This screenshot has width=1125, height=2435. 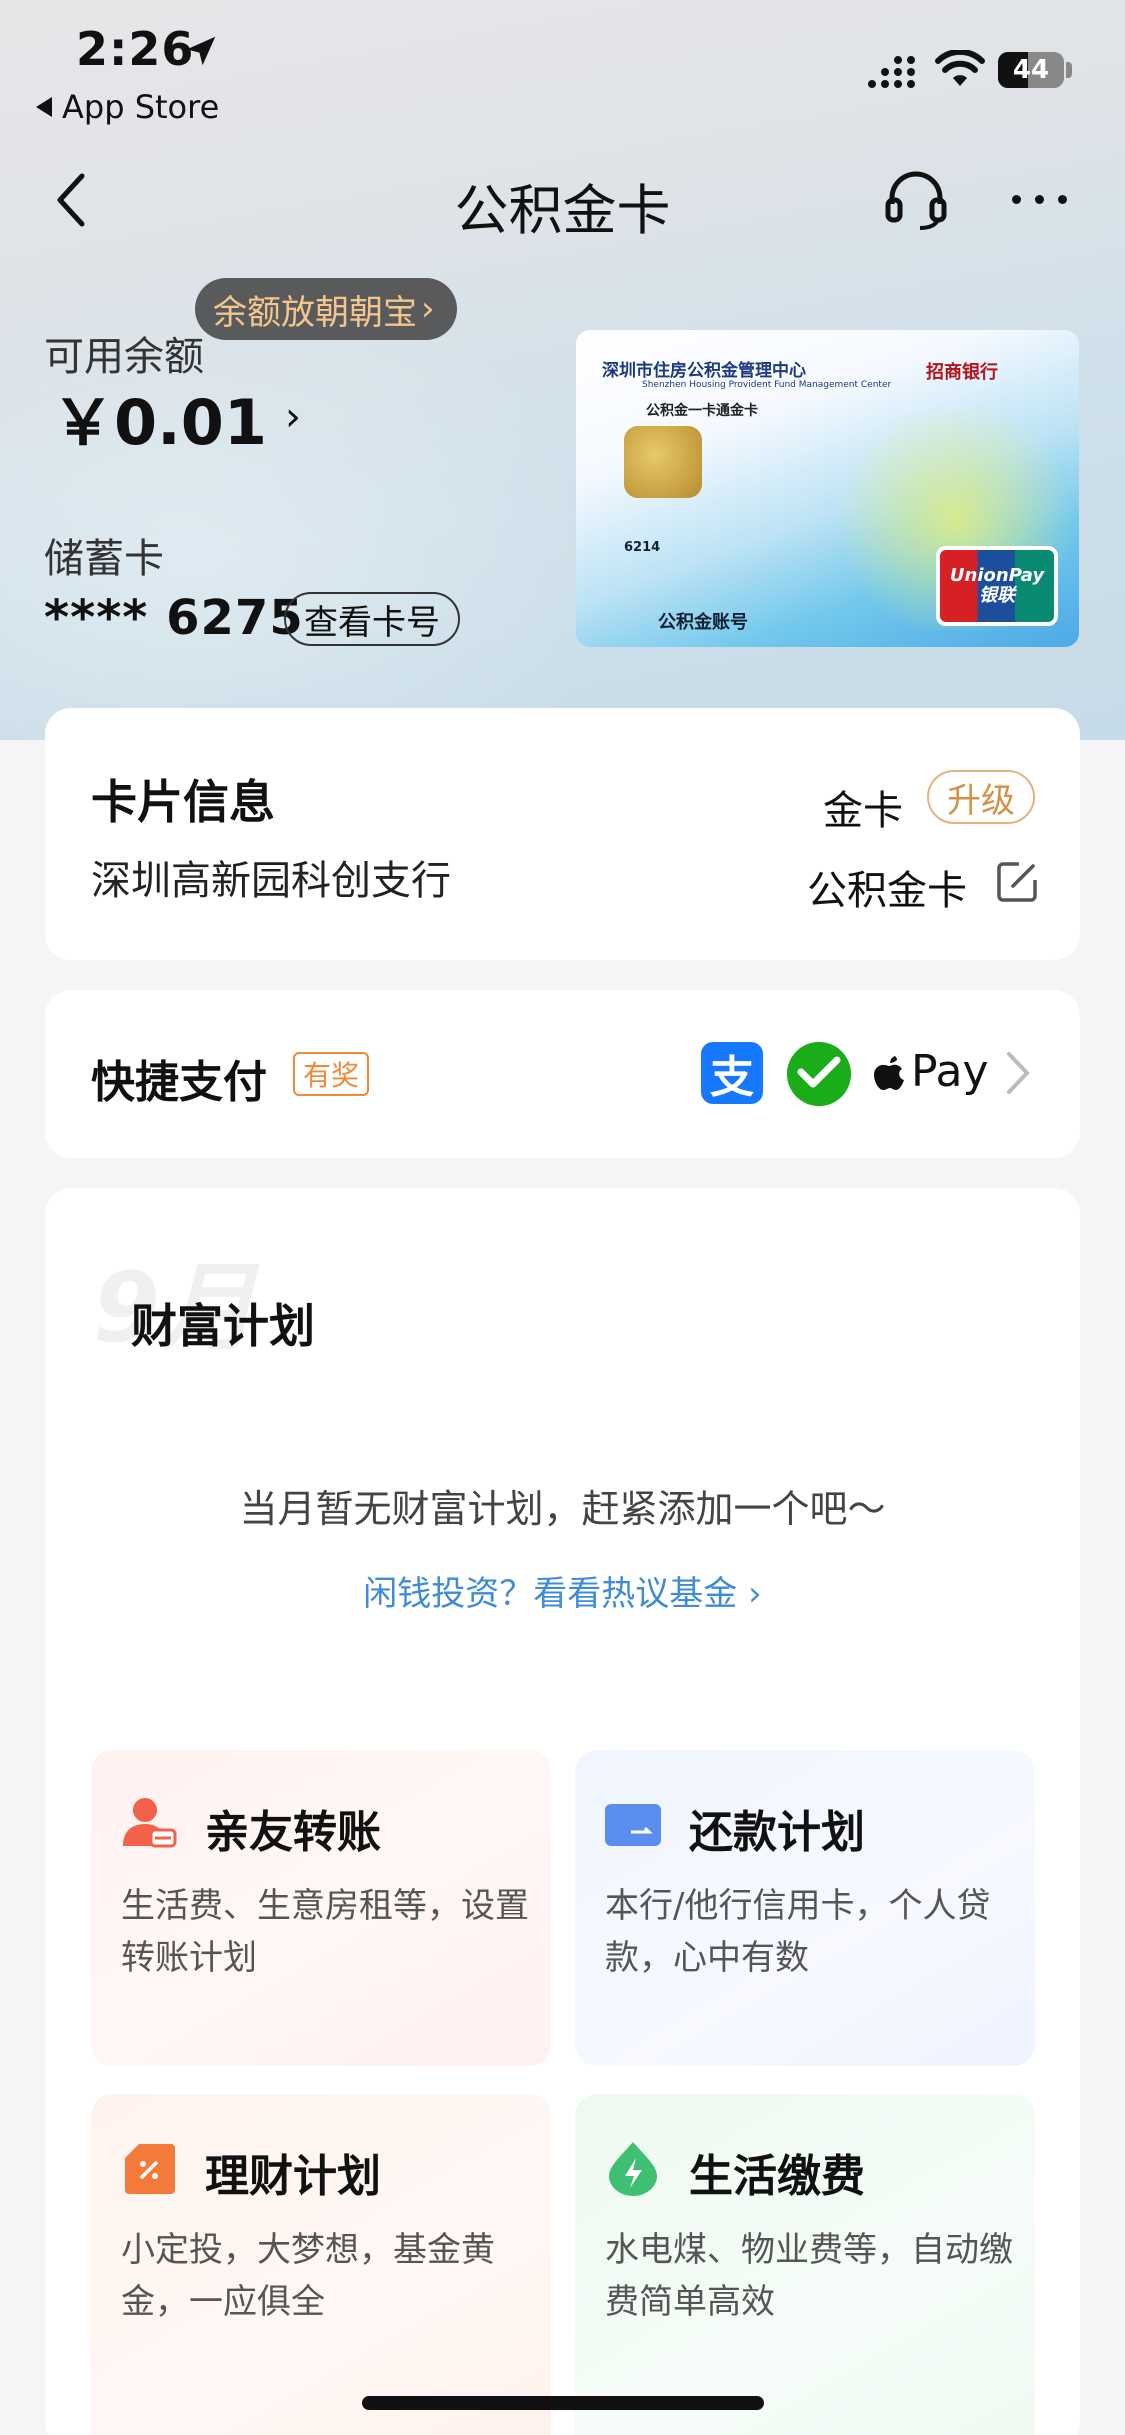 I want to click on card-type-label: 储蓄卡, so click(x=104, y=559).